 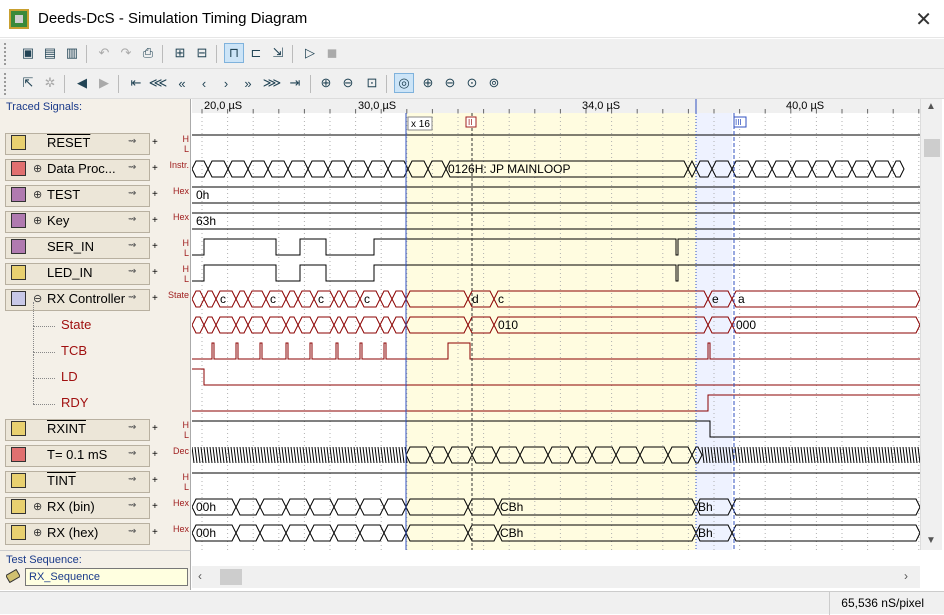 I want to click on vertical-scrollbar: ▲ ▼, so click(x=931, y=324).